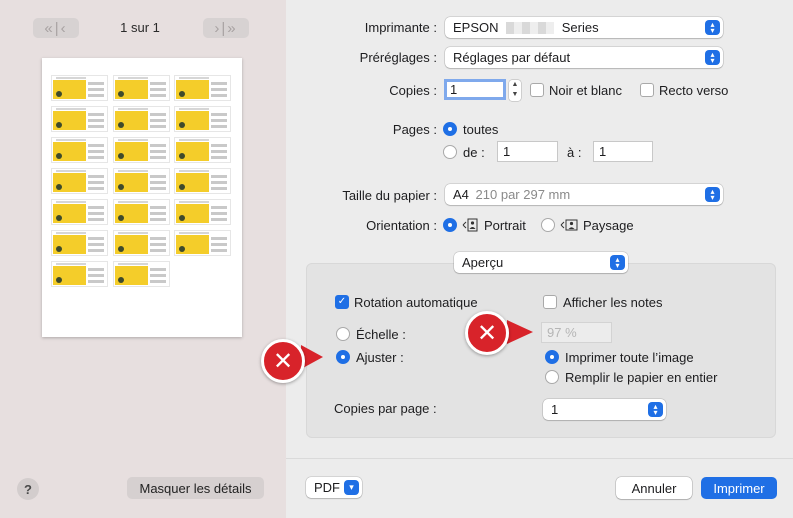 This screenshot has height=518, width=793. Describe the element at coordinates (505, 225) in the screenshot. I see `portrait-label: Portrait` at that location.